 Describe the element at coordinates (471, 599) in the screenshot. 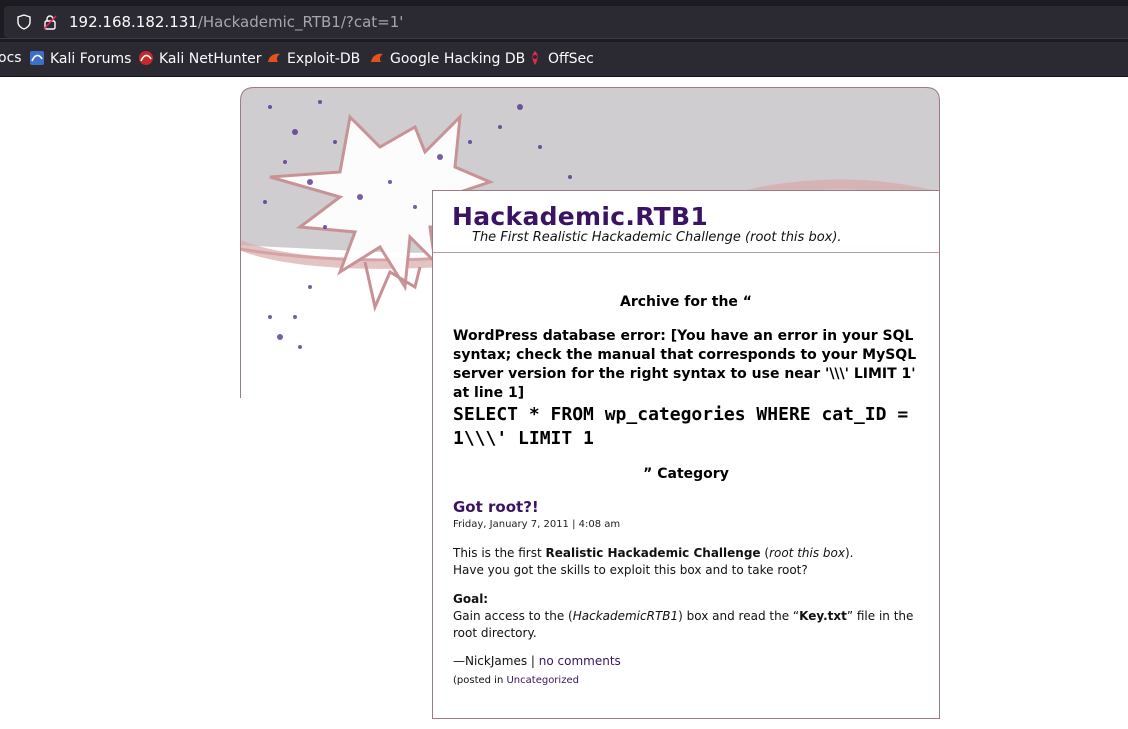

I see `goal-label: Goal:` at that location.